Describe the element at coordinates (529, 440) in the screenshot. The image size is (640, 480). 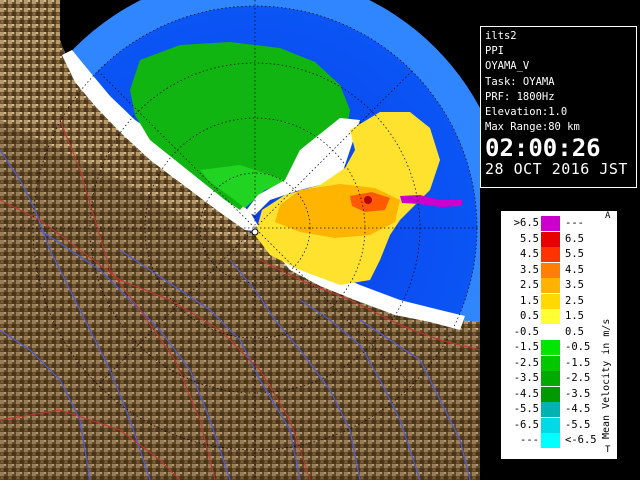
I see `legend-row-low: ---` at that location.